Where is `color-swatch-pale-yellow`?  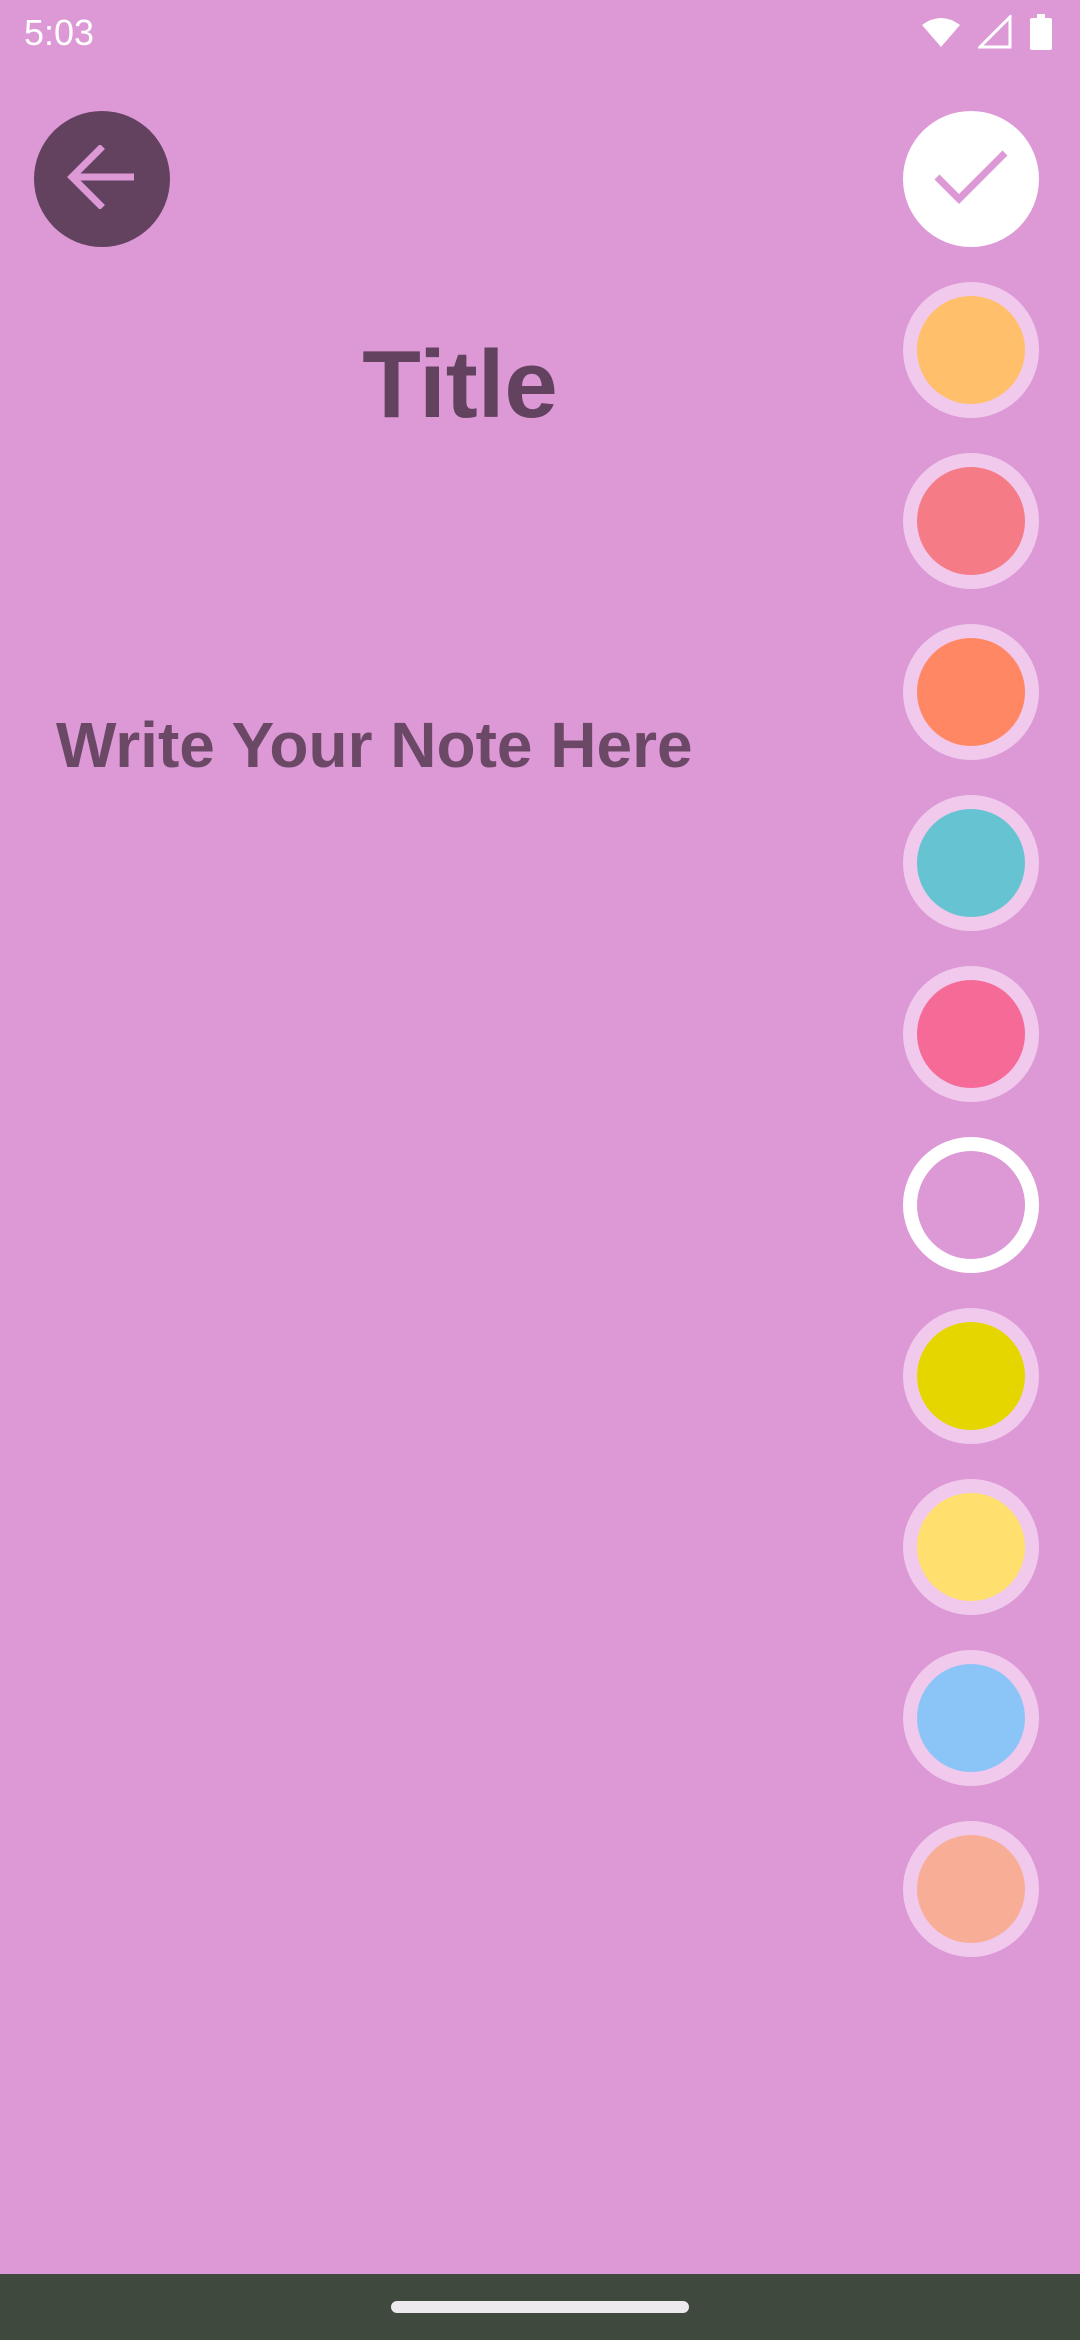
color-swatch-pale-yellow is located at coordinates (971, 1547).